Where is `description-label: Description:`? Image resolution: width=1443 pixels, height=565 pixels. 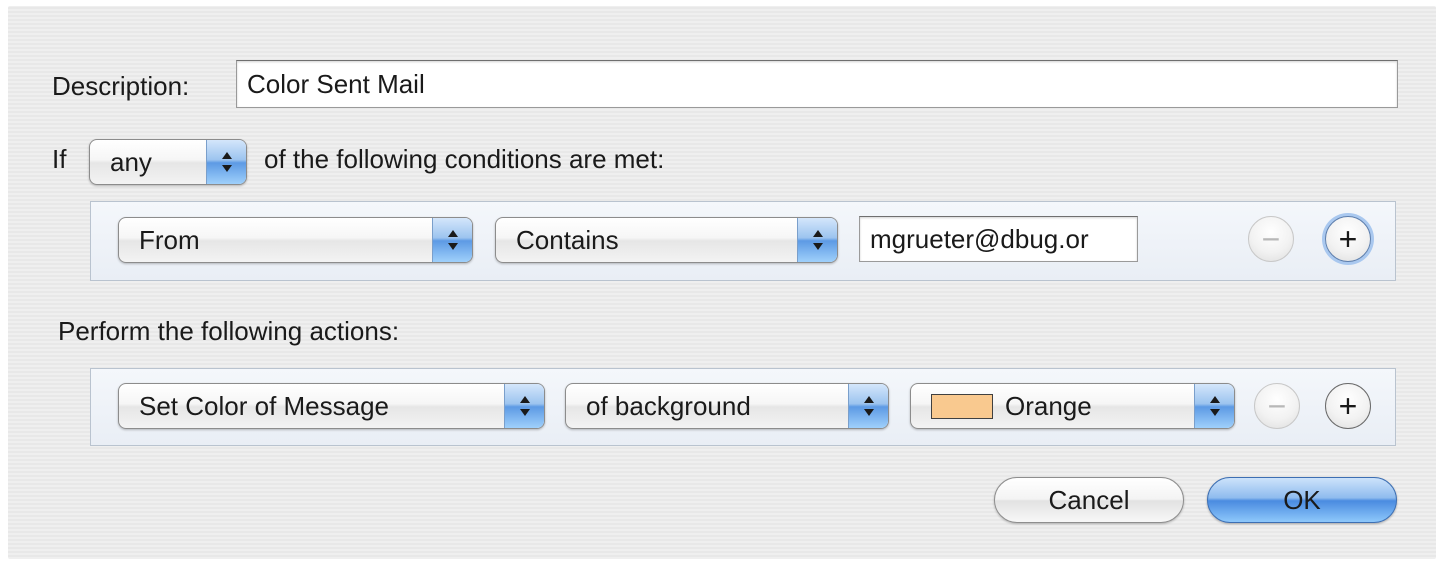
description-label: Description: is located at coordinates (121, 86).